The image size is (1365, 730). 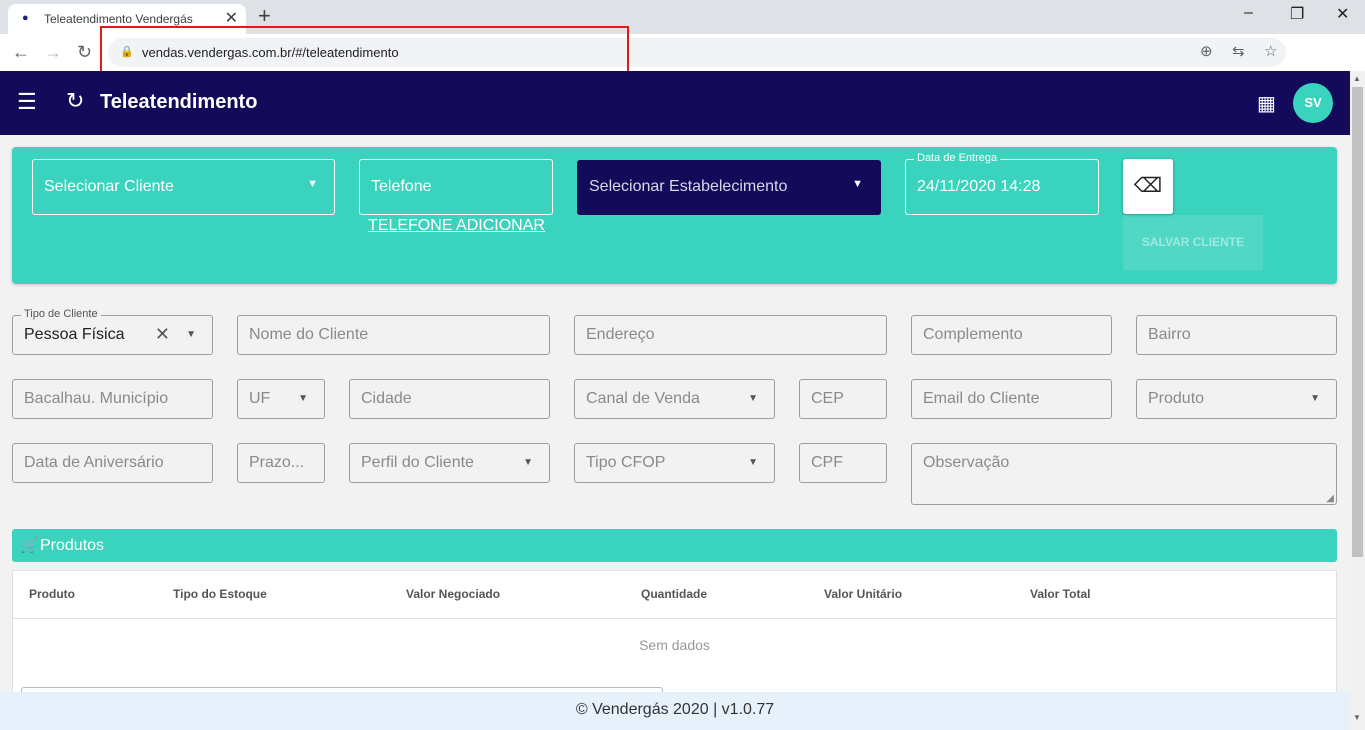 What do you see at coordinates (449, 399) in the screenshot?
I see `cidade-input: Cidade` at bounding box center [449, 399].